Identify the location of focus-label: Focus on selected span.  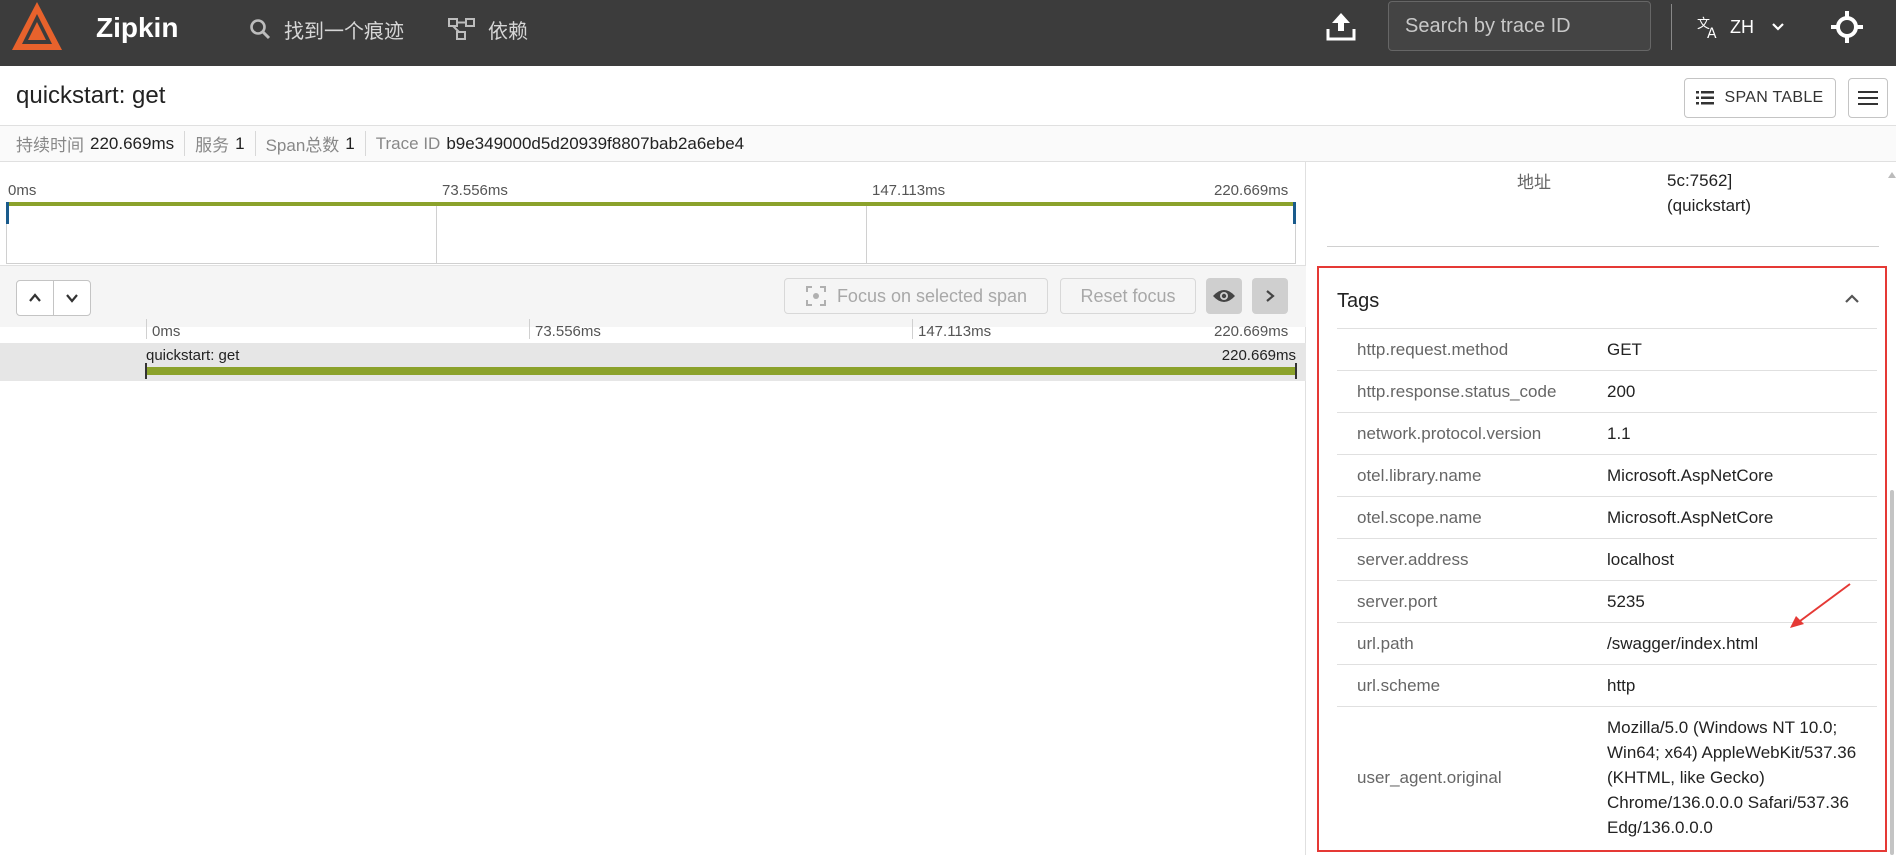
(932, 295).